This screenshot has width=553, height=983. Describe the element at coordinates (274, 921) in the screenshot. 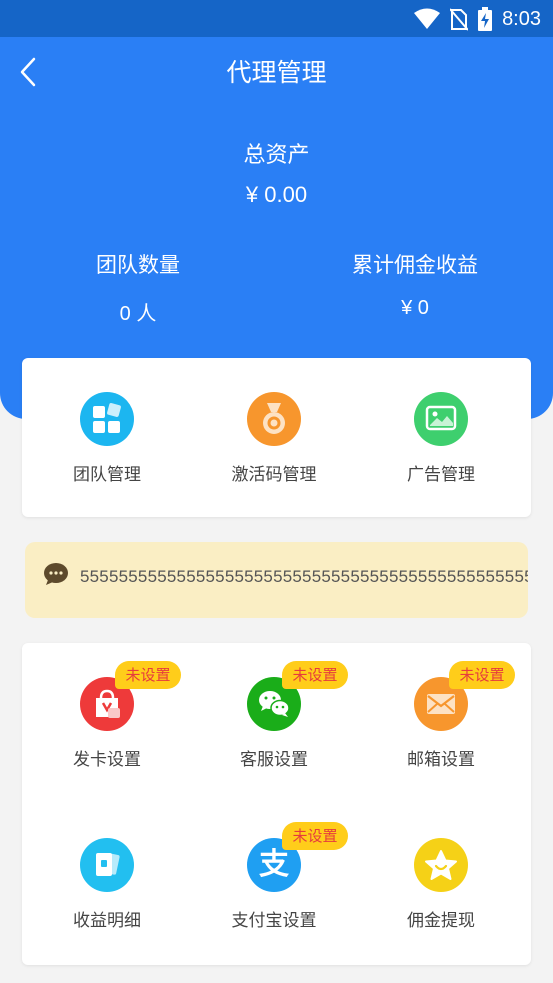

I see `alipay-settings-label: 支付宝设置` at that location.